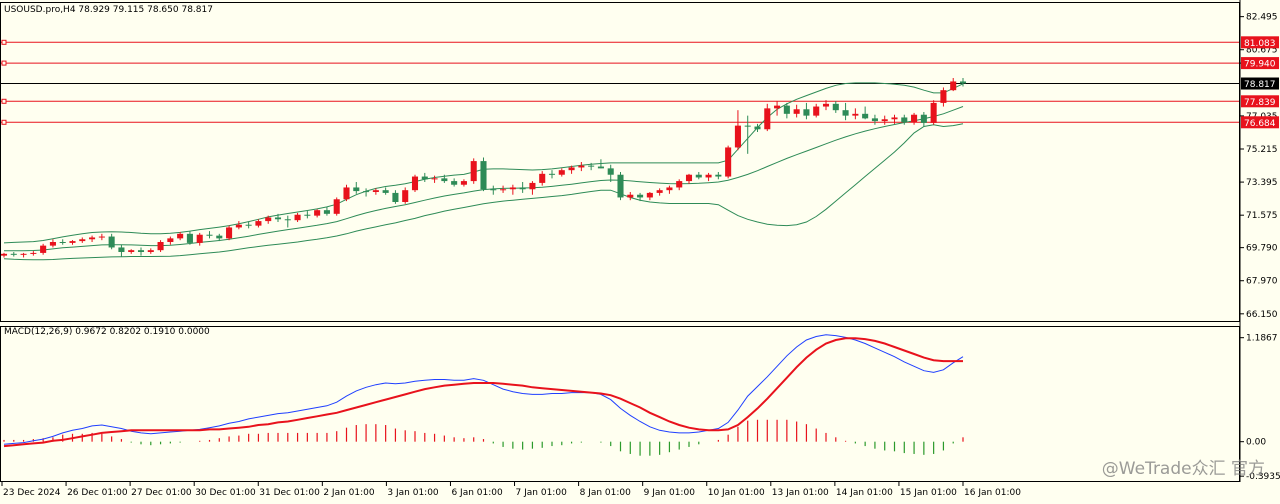 This screenshot has width=1280, height=504. What do you see at coordinates (161, 493) in the screenshot?
I see `time-axis-label: 27 Dec 01:00` at bounding box center [161, 493].